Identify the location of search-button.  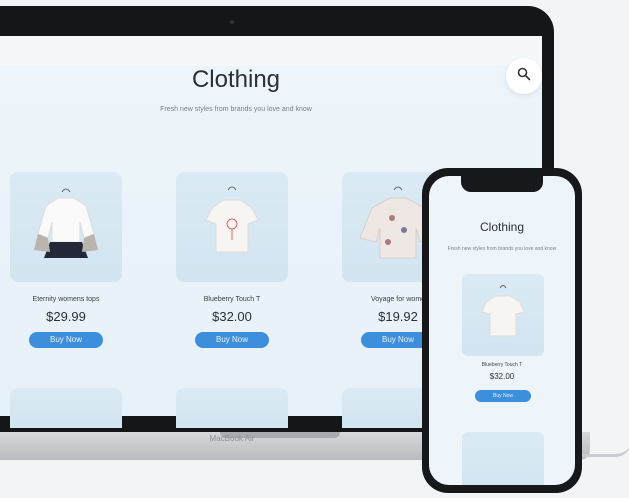
(524, 76).